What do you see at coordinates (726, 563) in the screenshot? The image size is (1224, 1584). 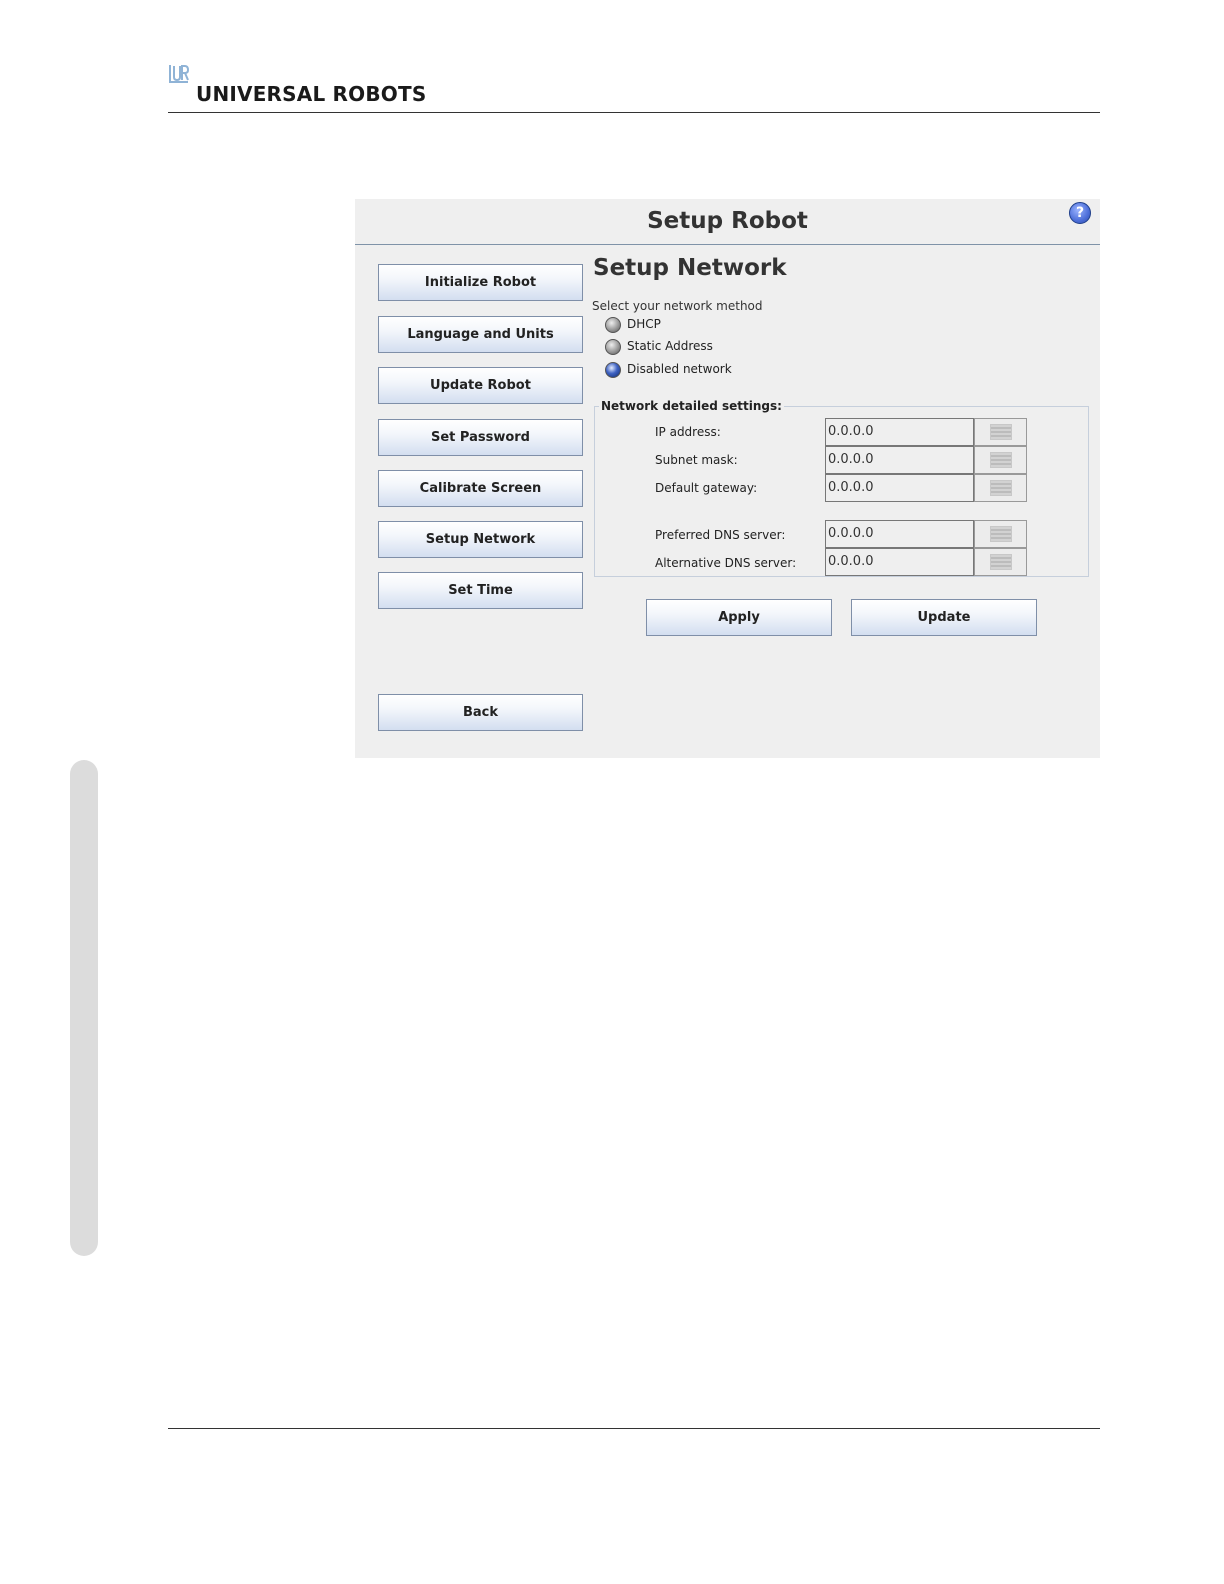 I see `alternative-dns-label: Alternative DNS server:` at bounding box center [726, 563].